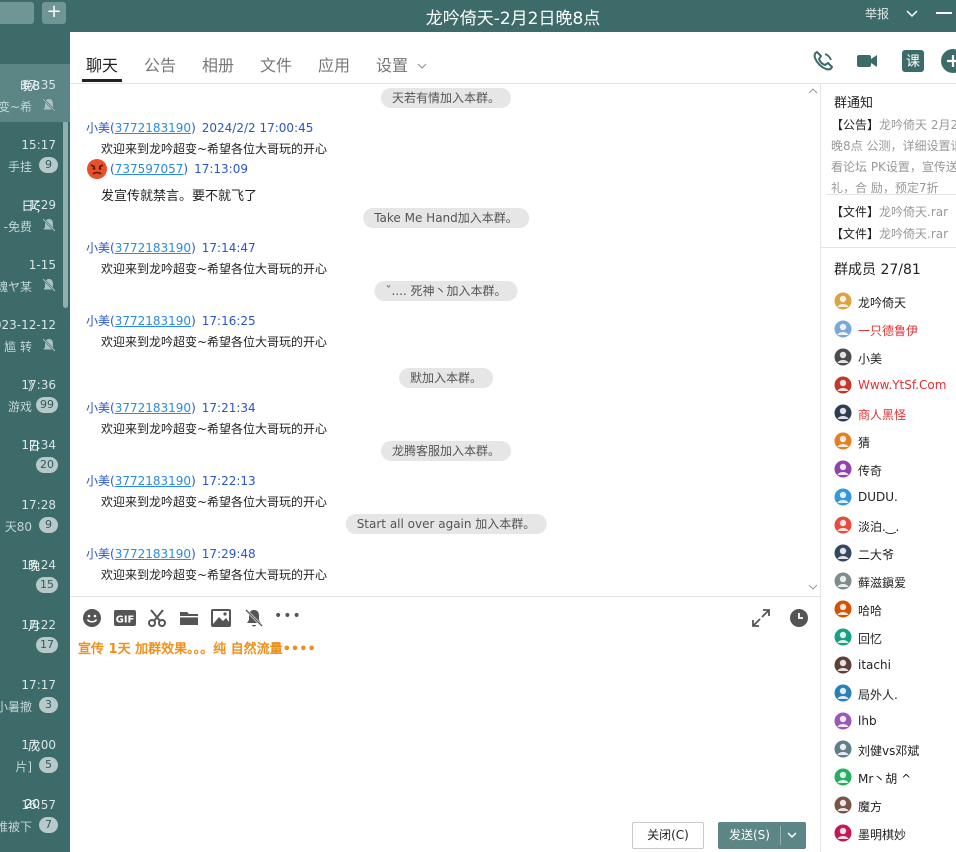  What do you see at coordinates (197, 647) in the screenshot?
I see `message-draft: 宣传 1天 加群效果。。。纯 自然流量••••` at bounding box center [197, 647].